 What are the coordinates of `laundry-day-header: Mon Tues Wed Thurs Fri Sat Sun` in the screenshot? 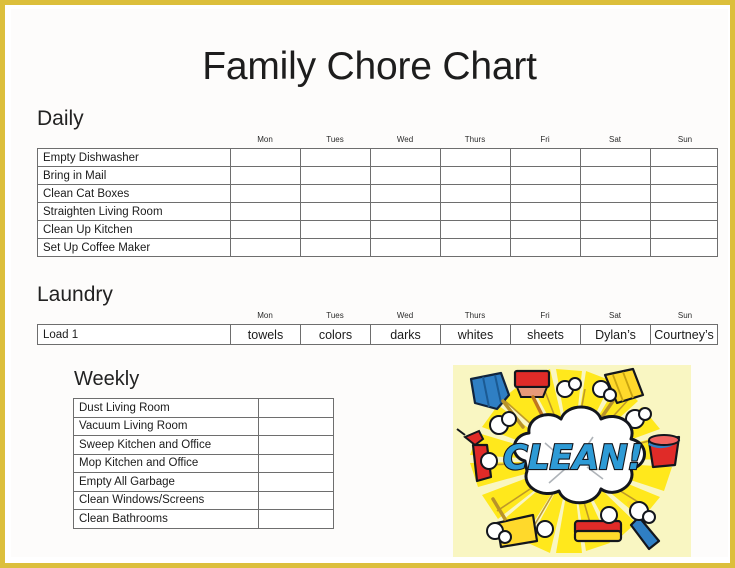 It's located at (377, 316).